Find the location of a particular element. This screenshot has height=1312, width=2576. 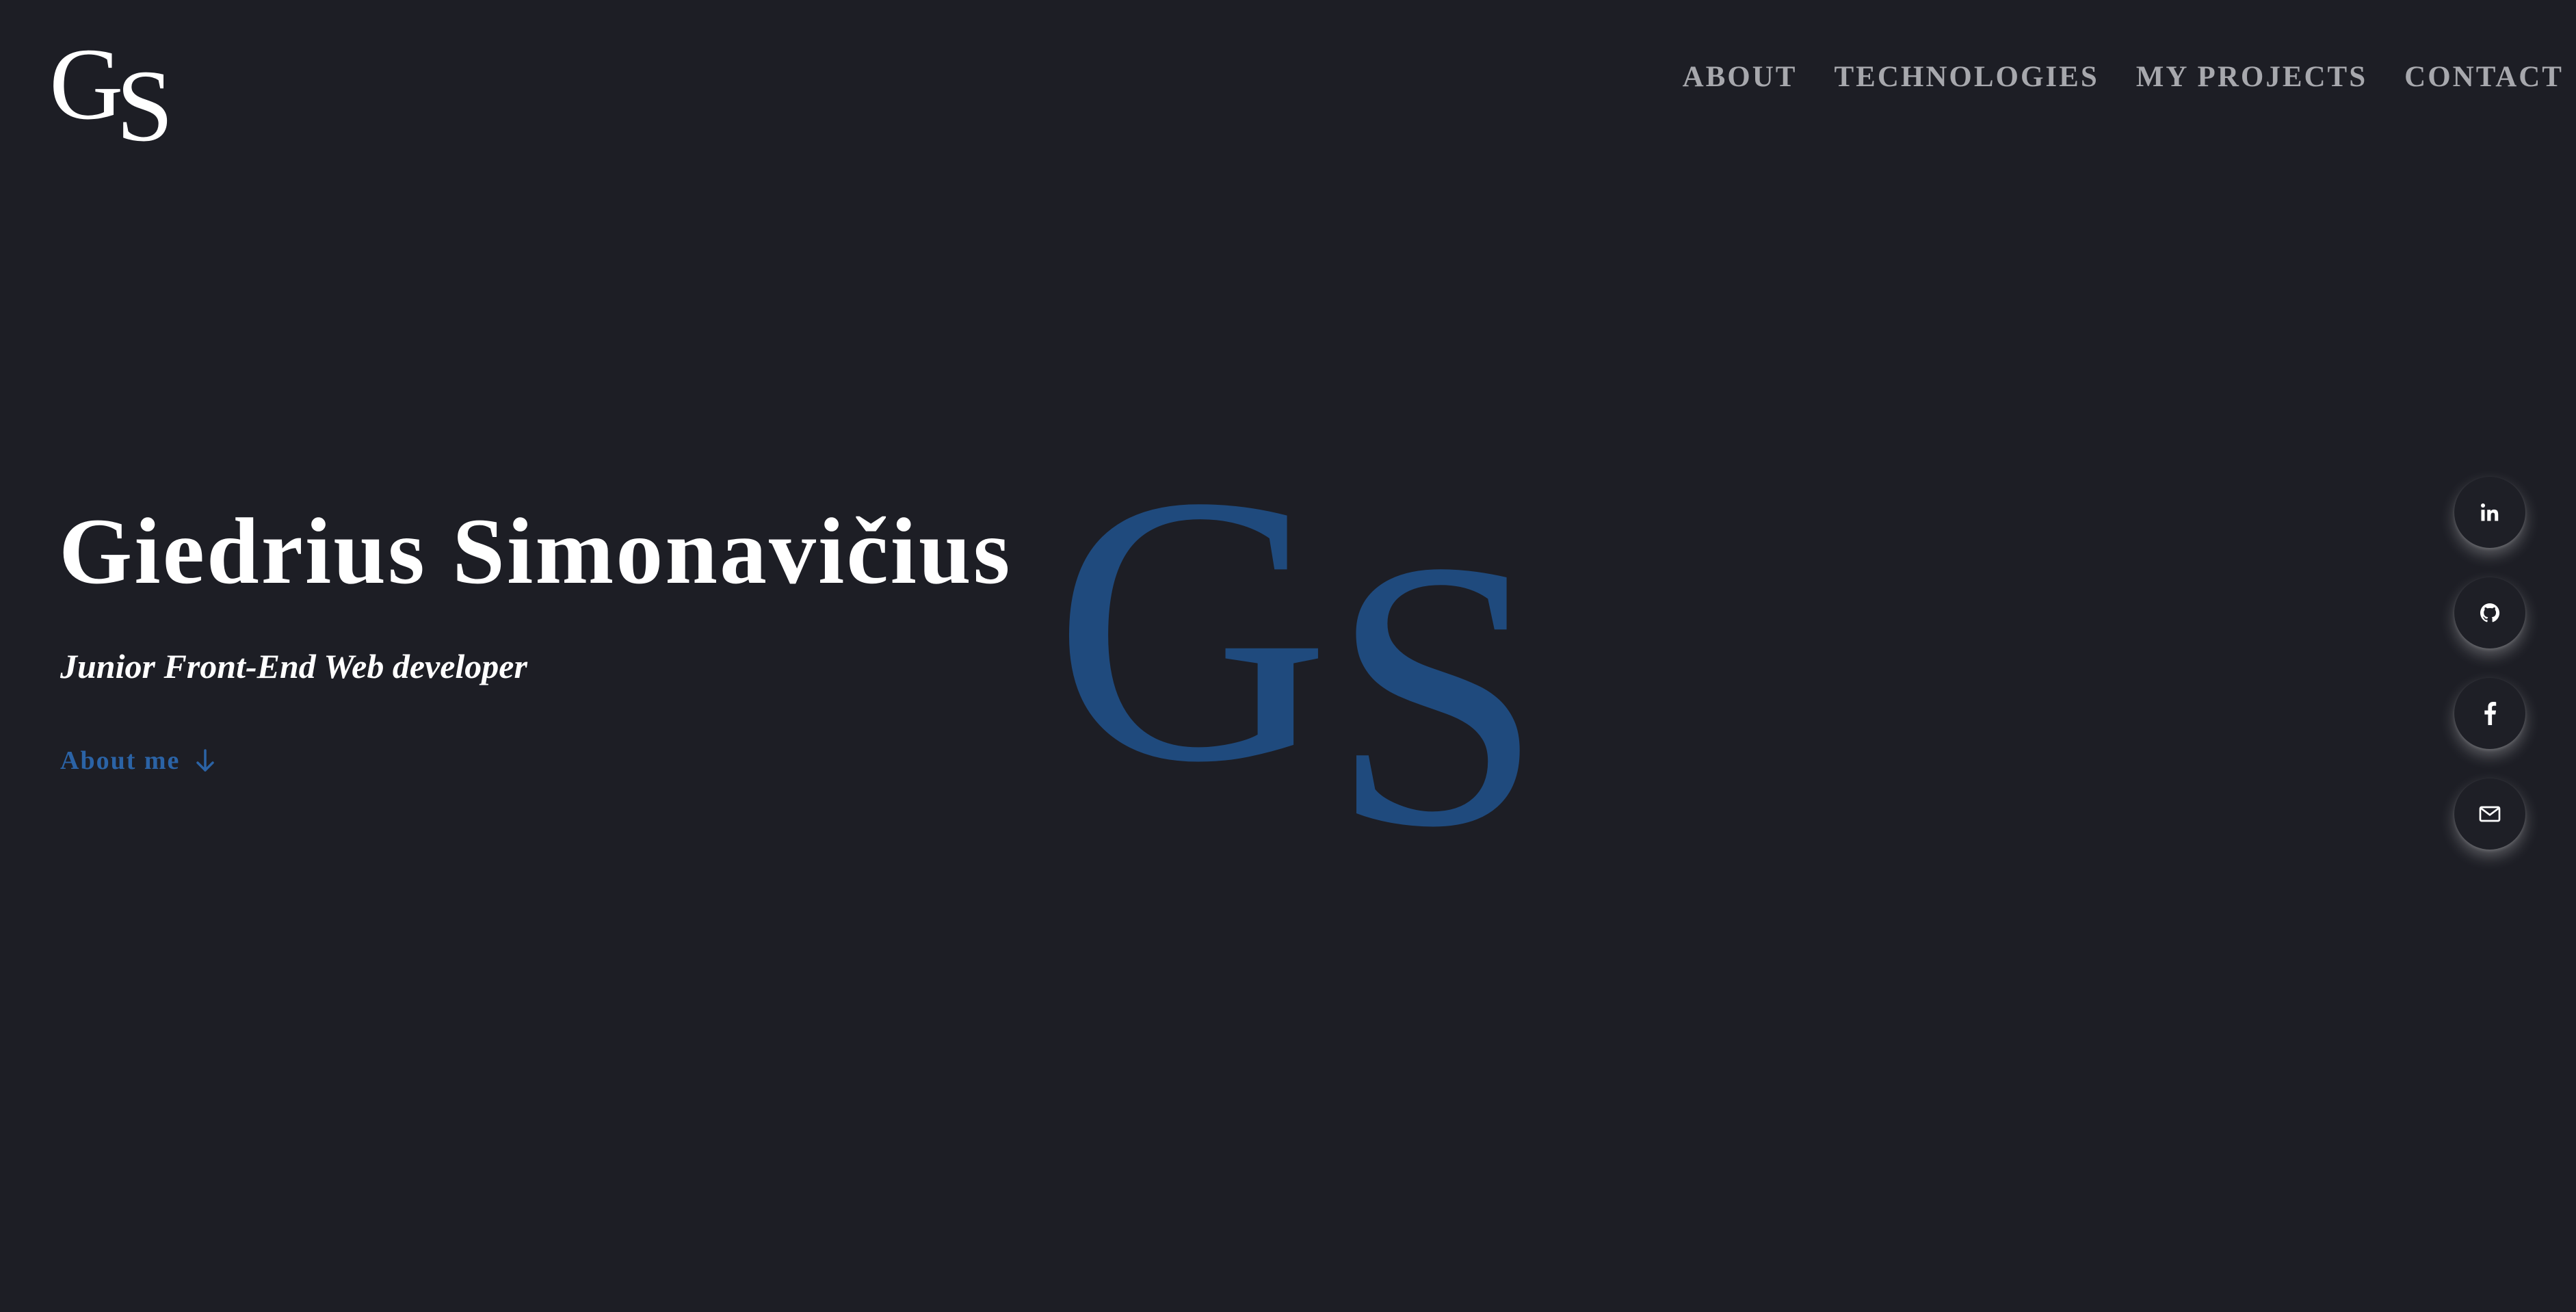

mail-button is located at coordinates (2489, 814).